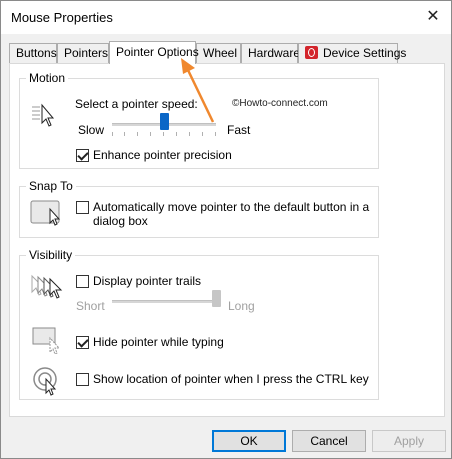 This screenshot has height=459, width=452. I want to click on annotation-arrow-icon, so click(198, 90).